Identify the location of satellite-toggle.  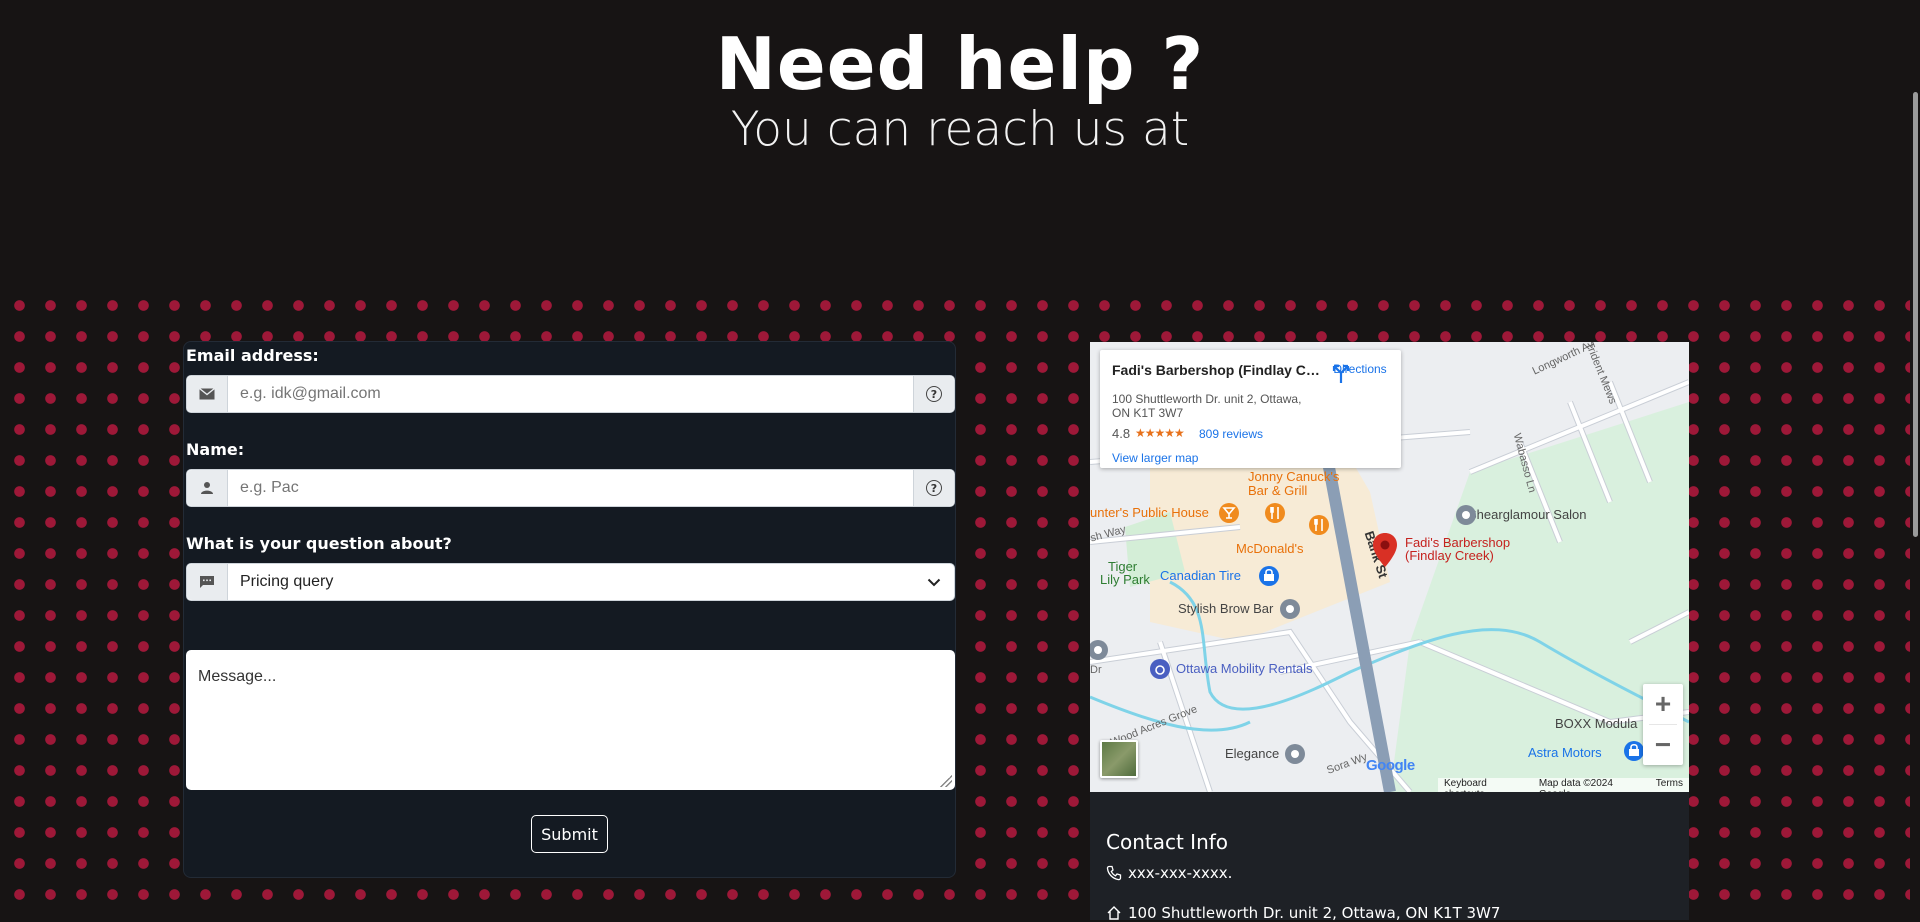
(1119, 759).